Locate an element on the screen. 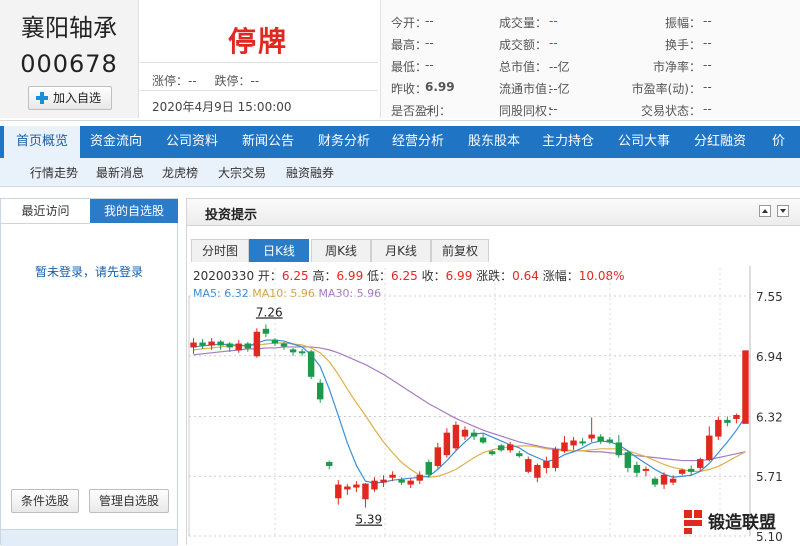 This screenshot has width=800, height=546. watermark-text: 锻造联盟 is located at coordinates (742, 522).